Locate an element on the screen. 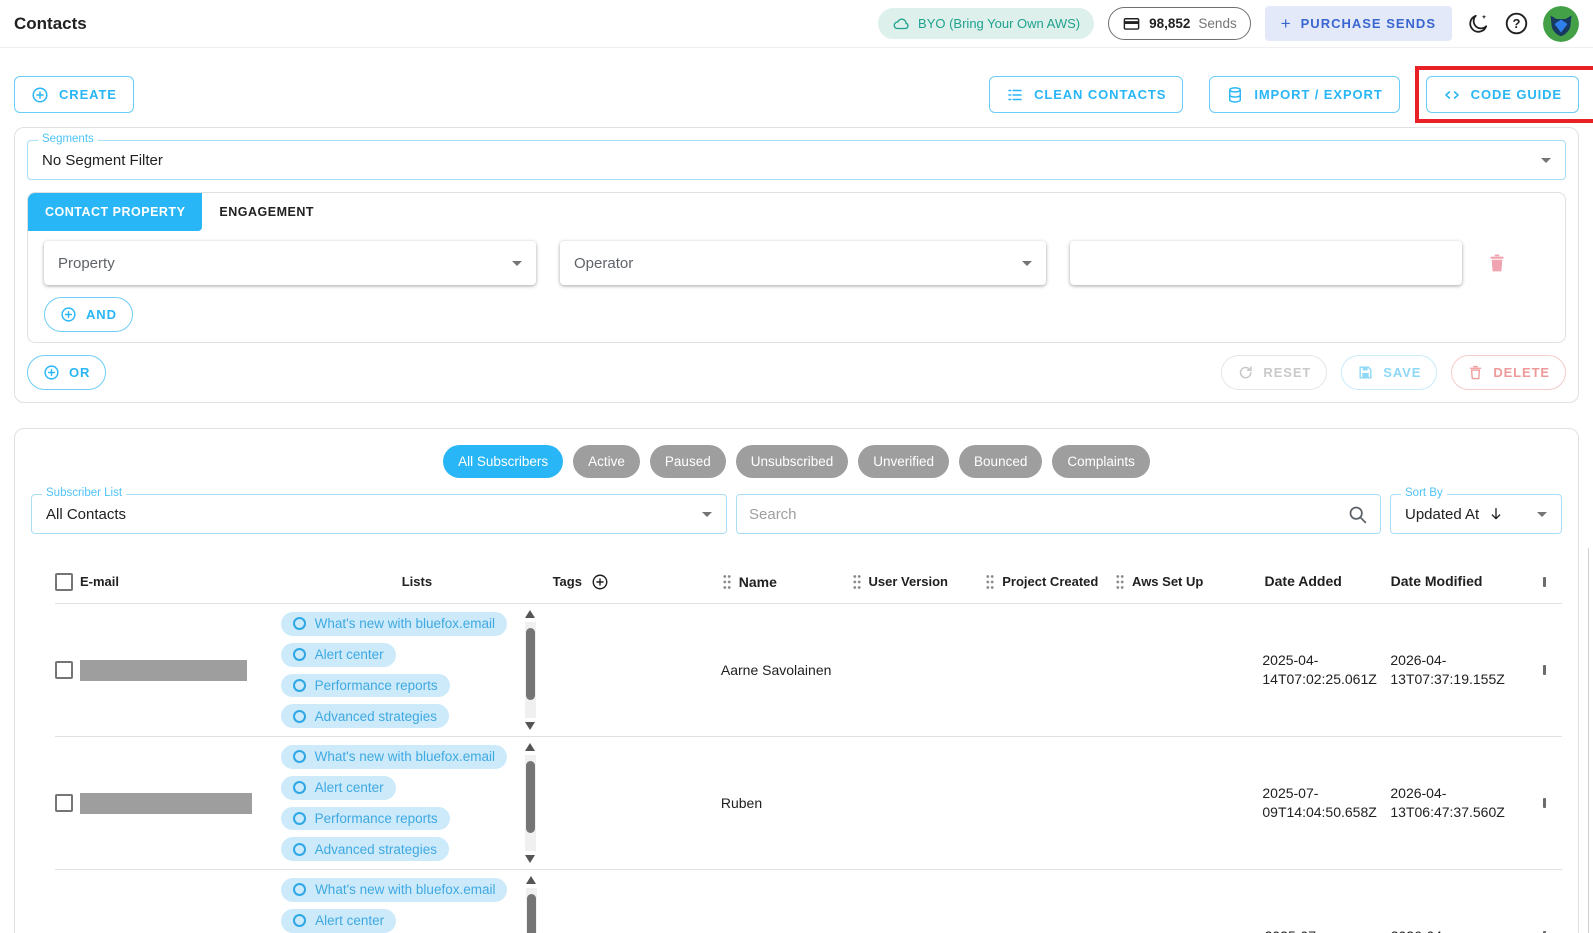 The image size is (1593, 933). subscriber-list-select: Subscriber List All Contacts is located at coordinates (379, 510).